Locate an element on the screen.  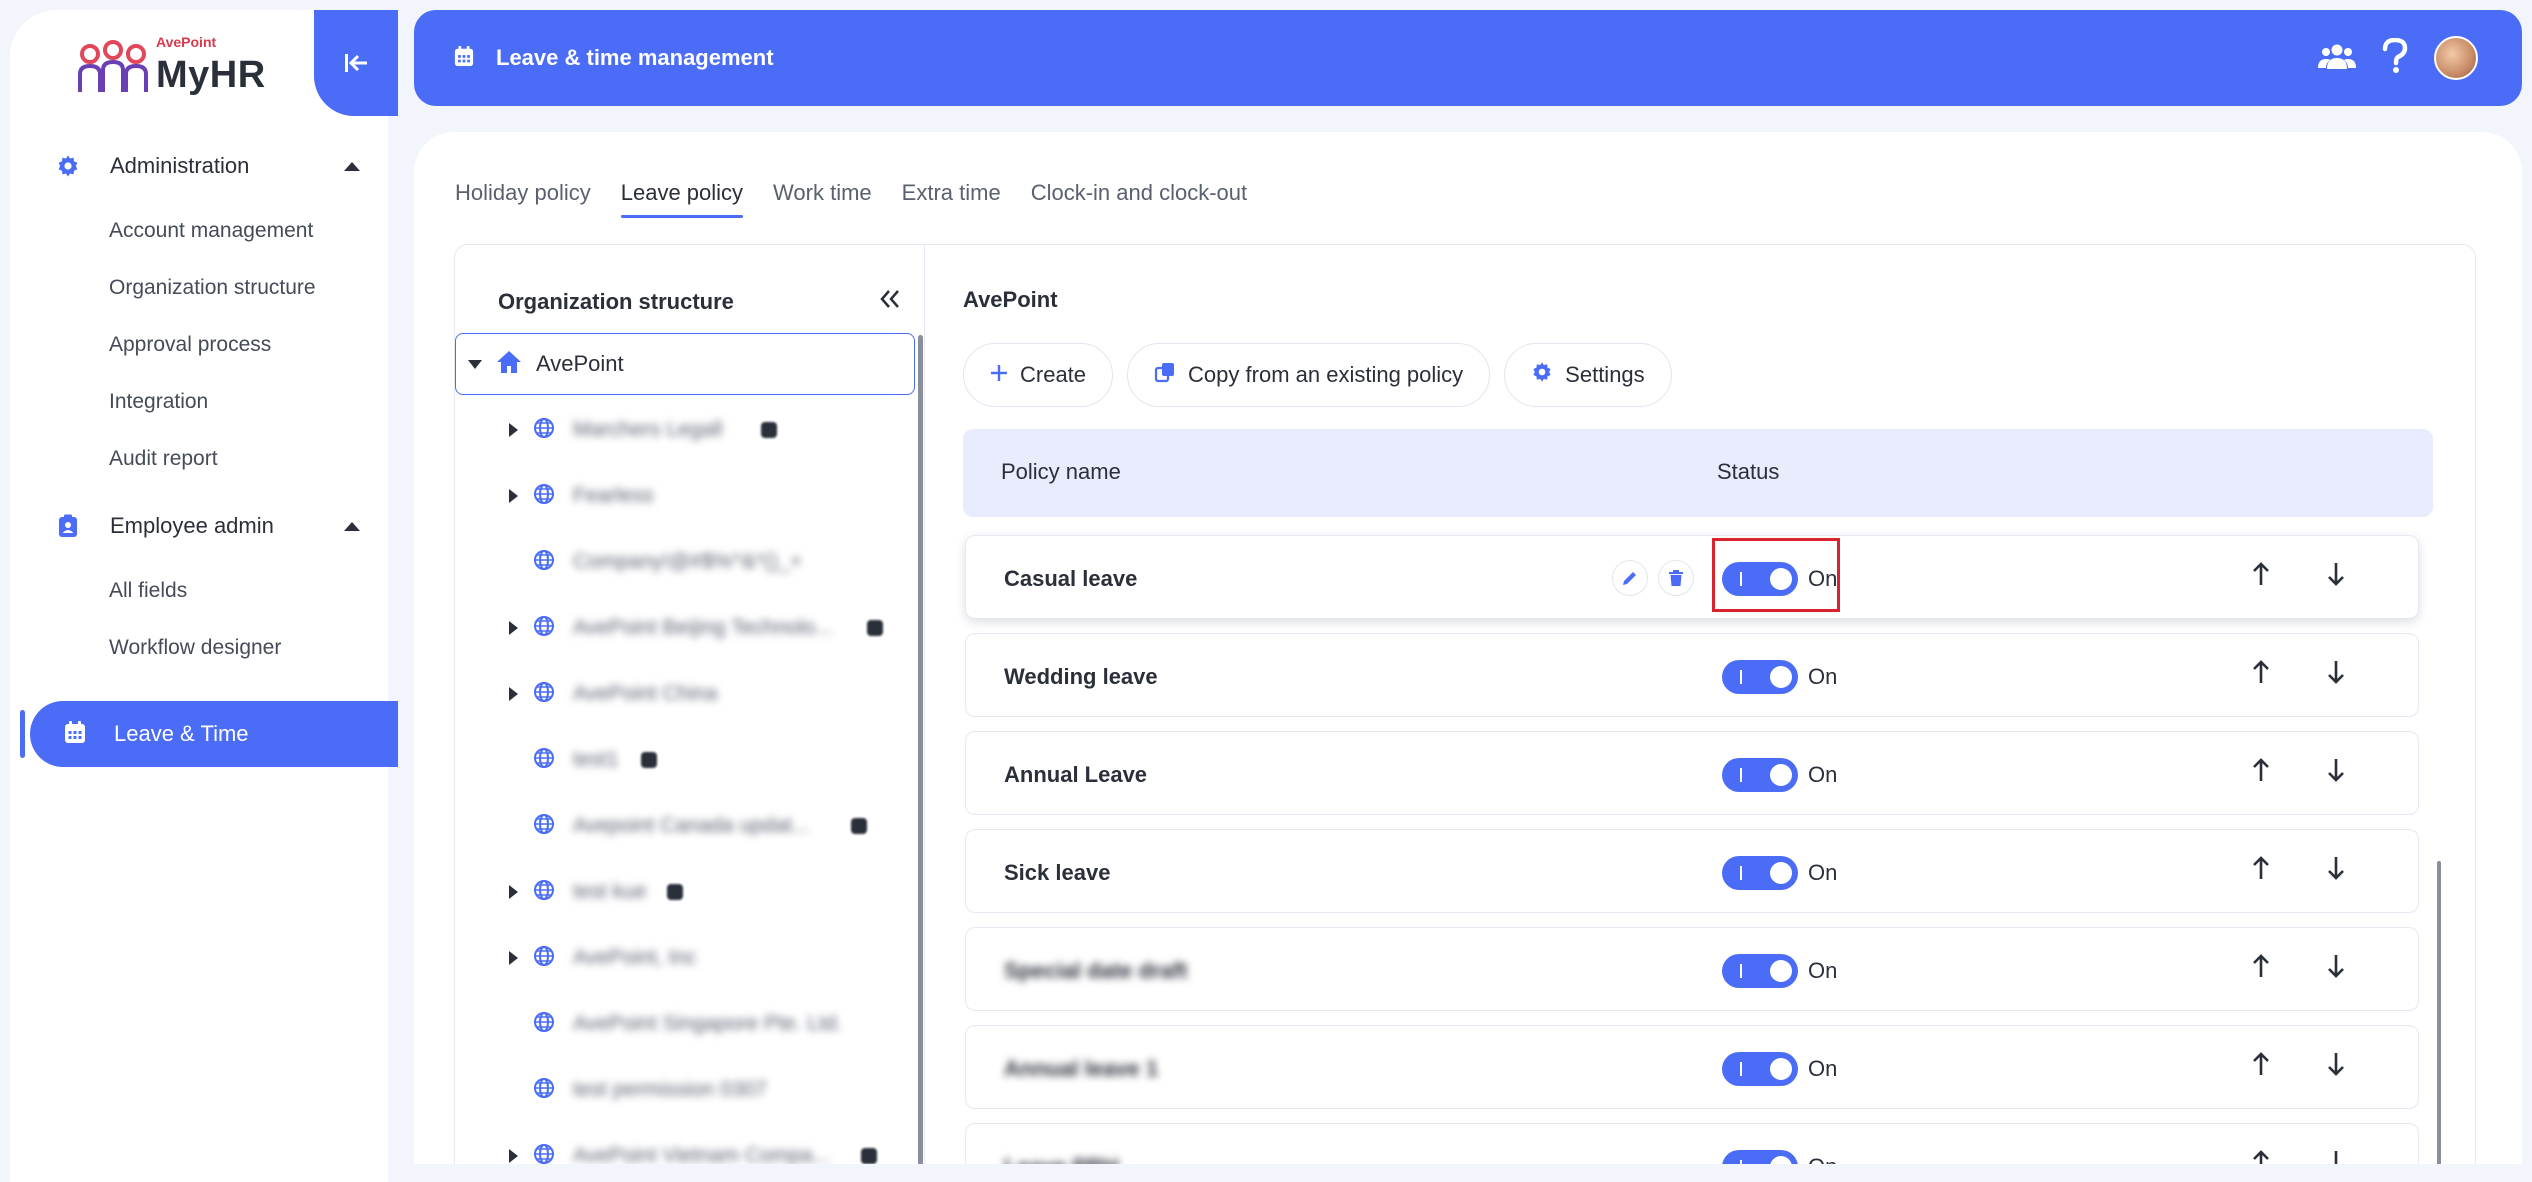
table-row: Casual leave On is located at coordinates (1692, 577).